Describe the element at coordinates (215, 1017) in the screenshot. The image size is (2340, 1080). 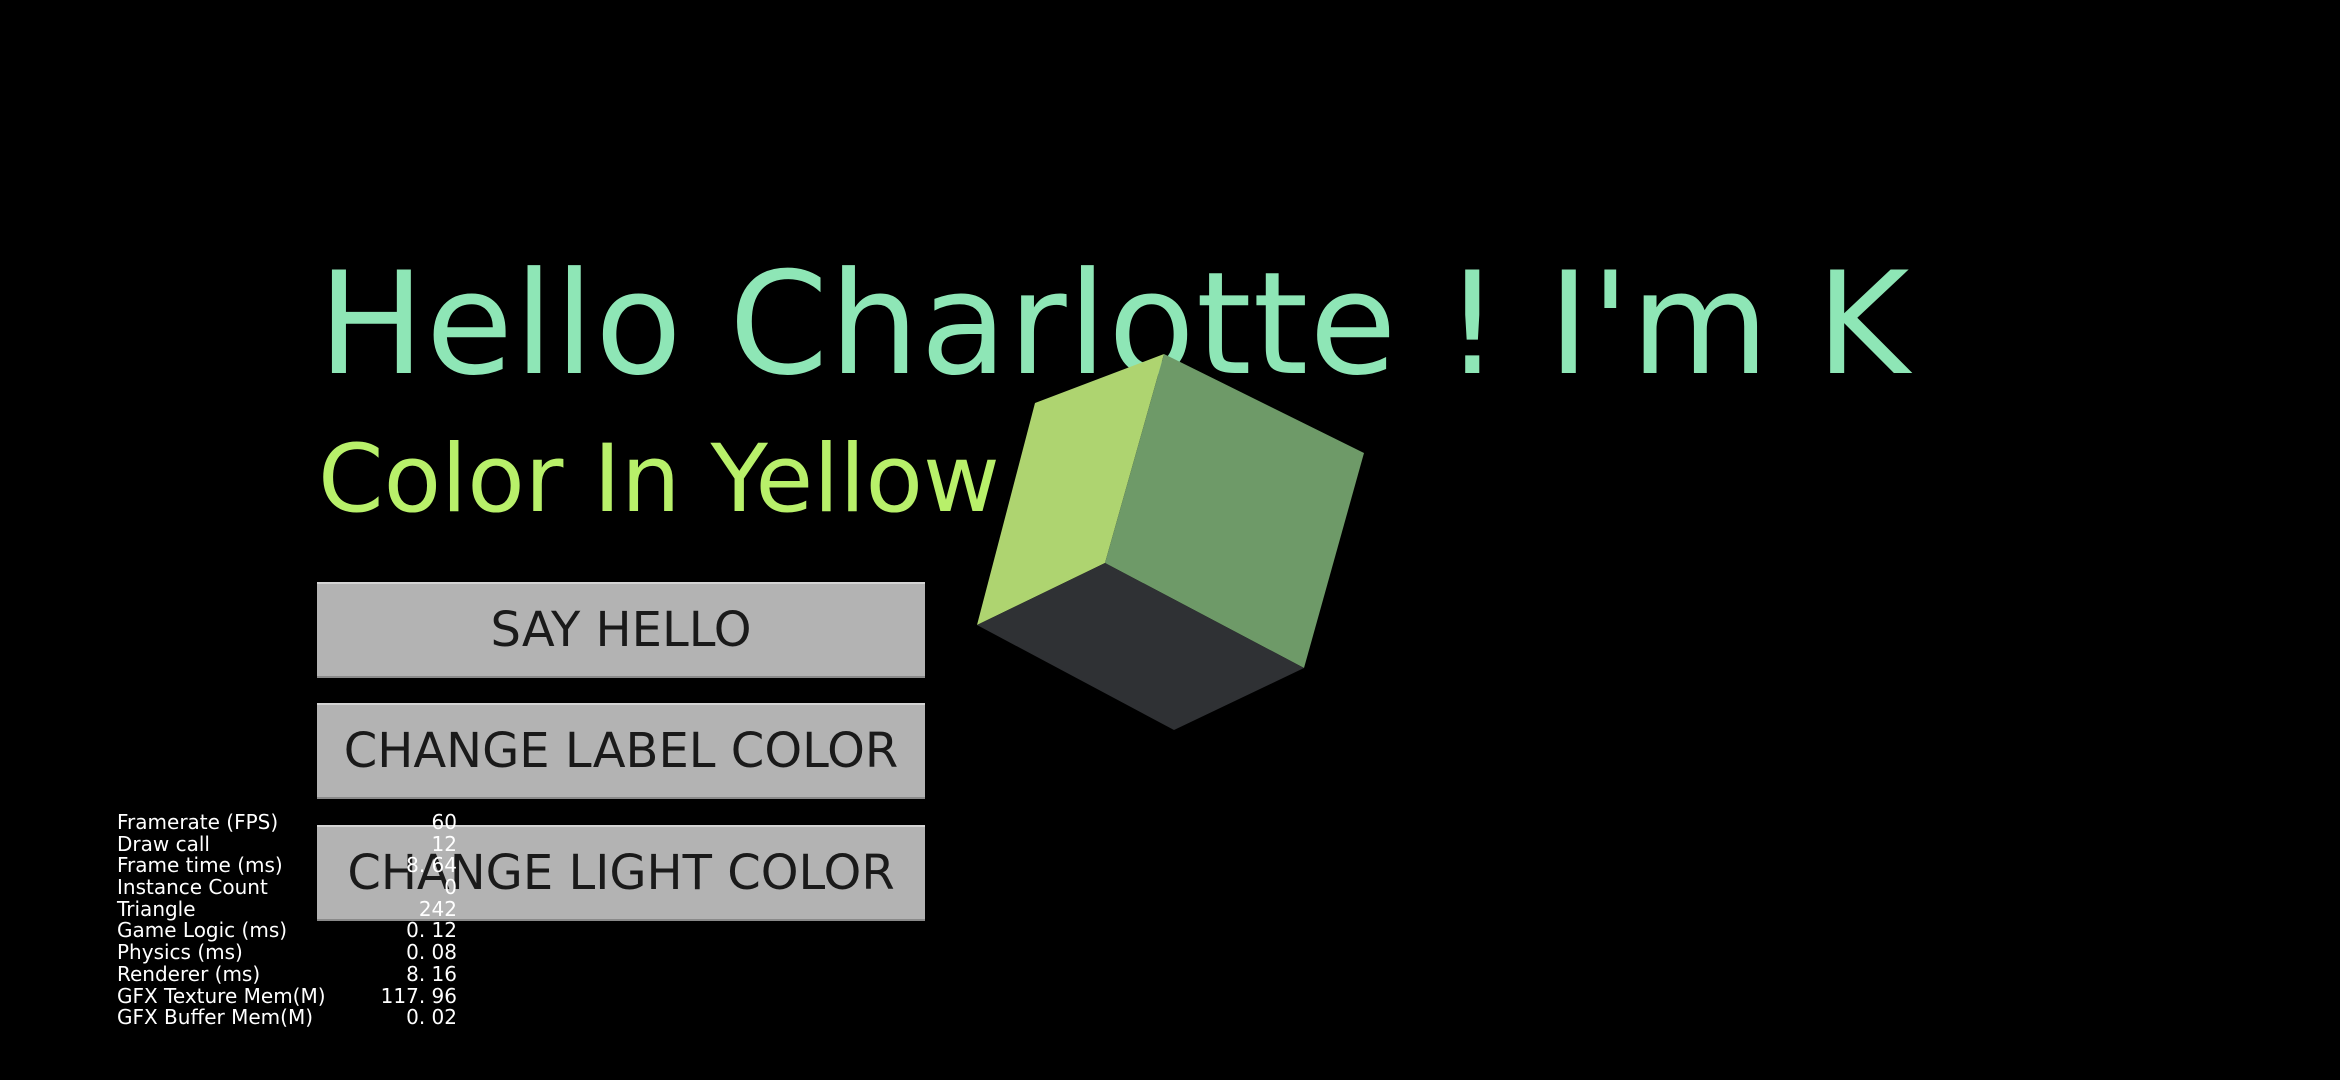
I see `stat-name: GFX Buffer Mem(M)` at that location.